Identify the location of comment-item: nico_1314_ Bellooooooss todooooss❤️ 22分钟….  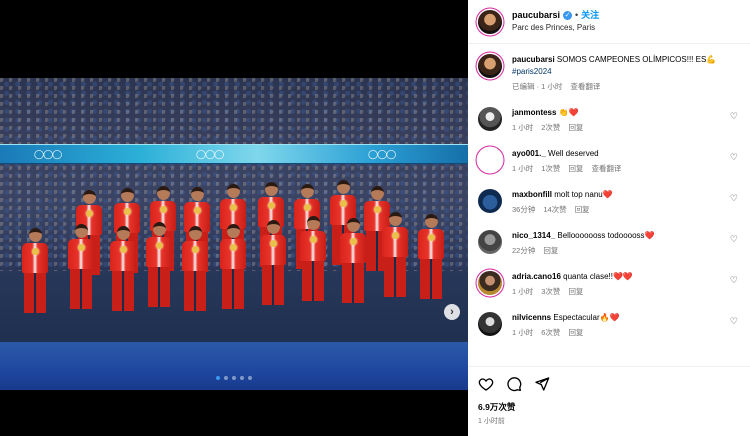
(609, 243).